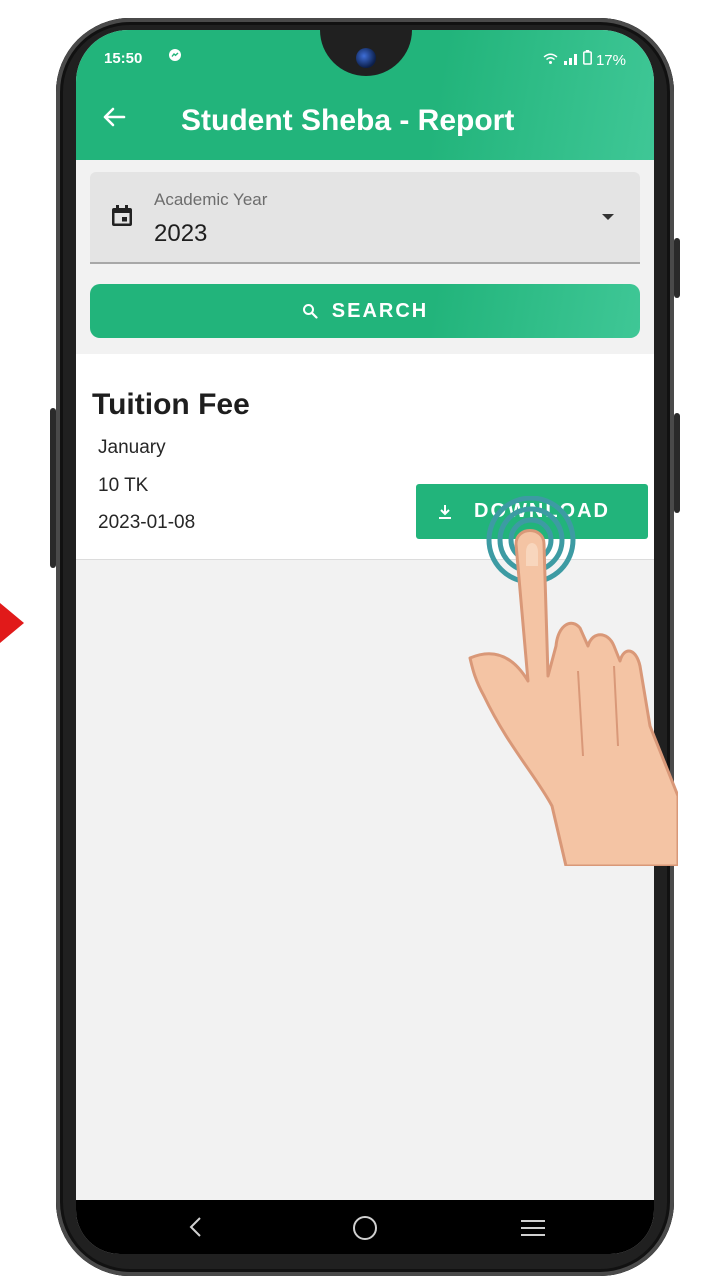  What do you see at coordinates (12, 623) in the screenshot?
I see `highlight-arrow` at bounding box center [12, 623].